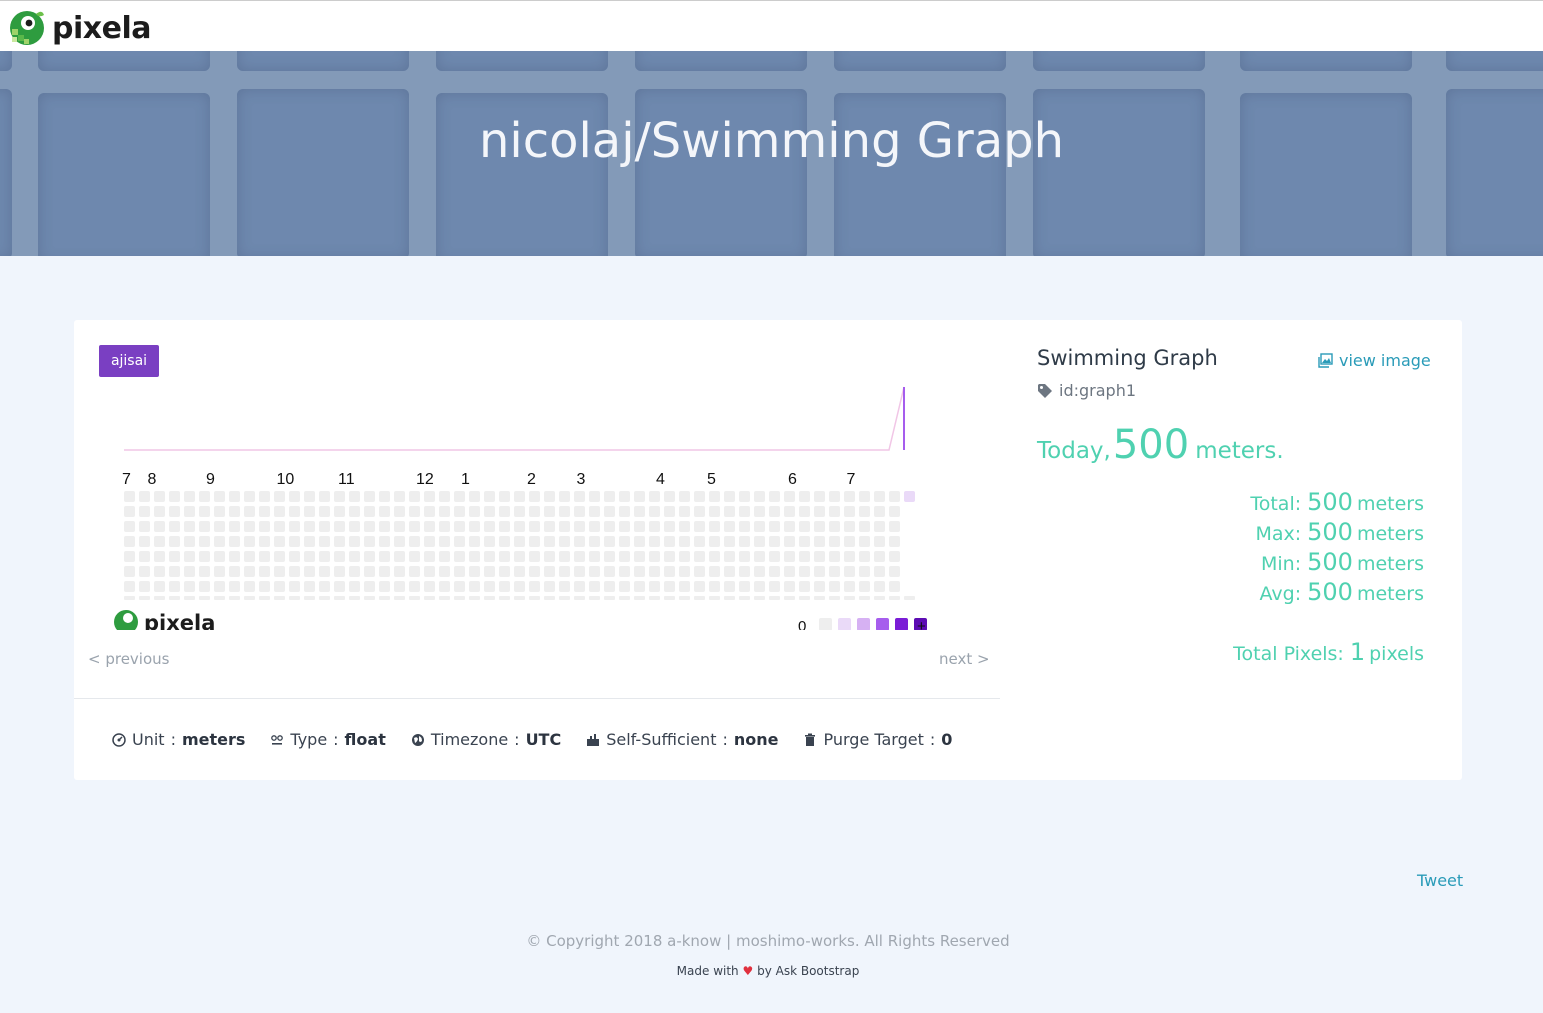 The height and width of the screenshot is (1013, 1543). I want to click on month-label: 11, so click(346, 479).